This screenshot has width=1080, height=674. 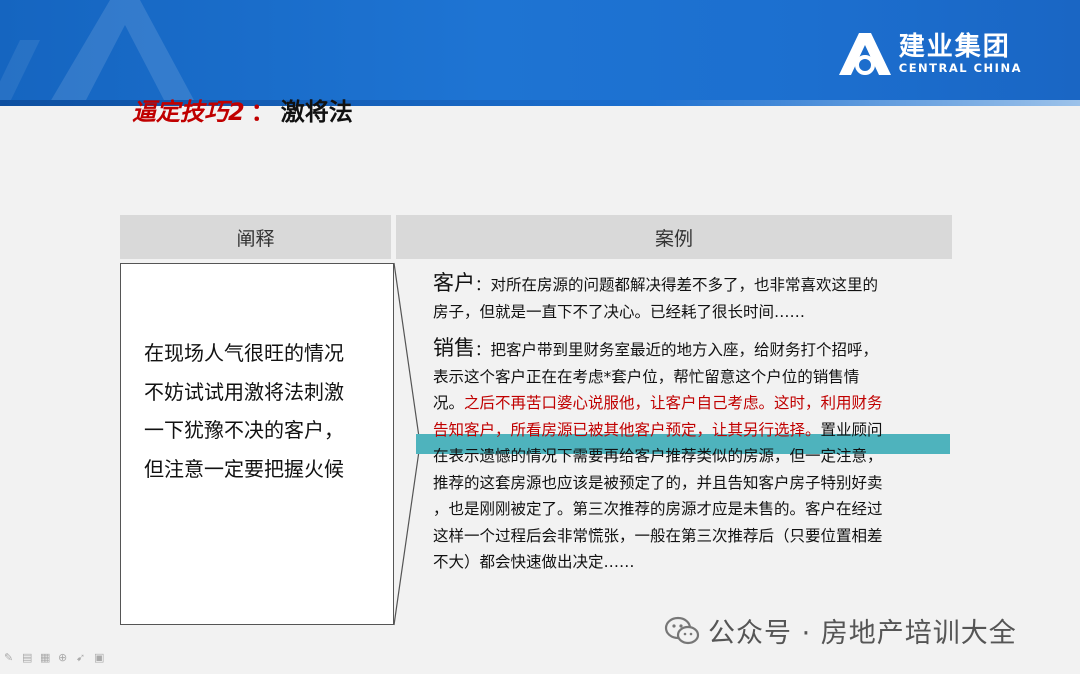 I want to click on presentation-toolbar: ✎ ▤ ▦ ⊕ ➹ ▣, so click(x=56, y=658).